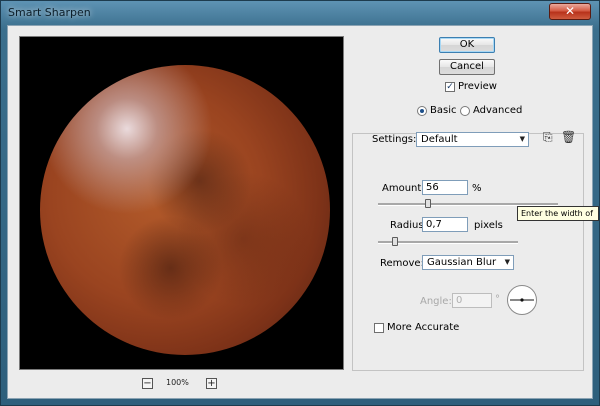 This screenshot has height=406, width=600. I want to click on ok-button: OK, so click(467, 45).